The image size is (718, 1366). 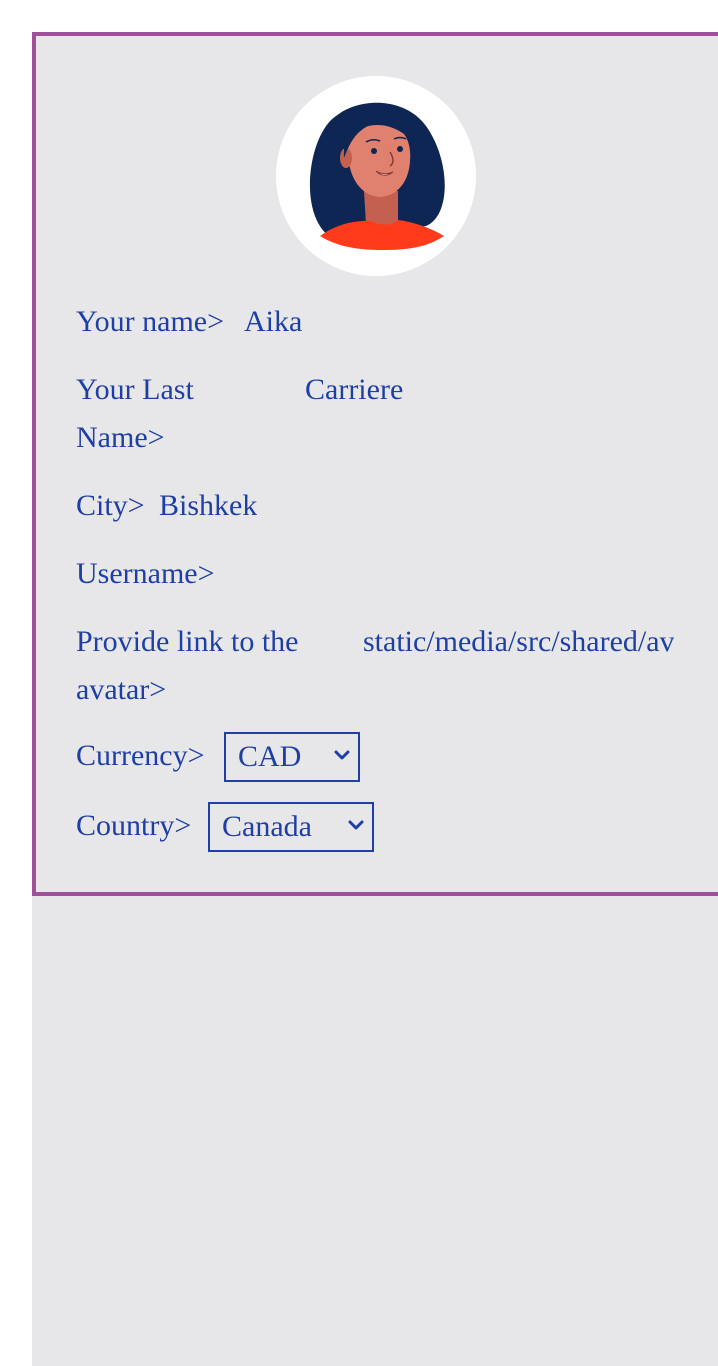 I want to click on username-row: Username>, so click(x=376, y=574).